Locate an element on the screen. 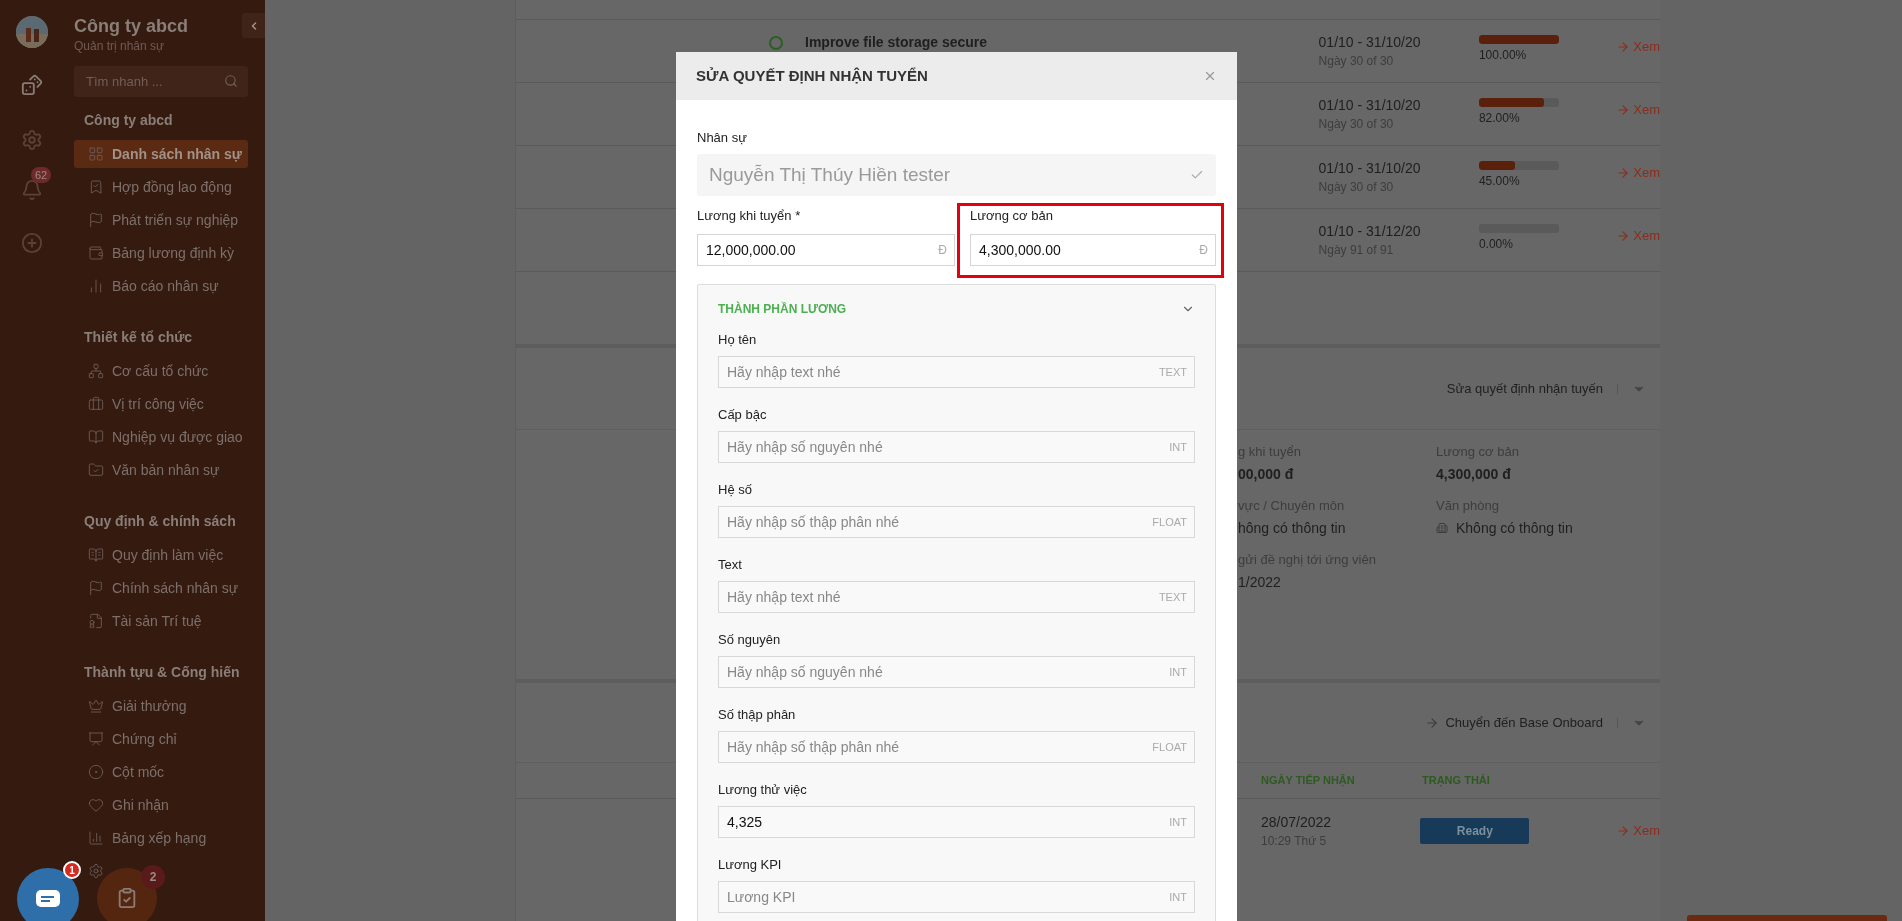 The height and width of the screenshot is (921, 1902). settings-icon is located at coordinates (32, 140).